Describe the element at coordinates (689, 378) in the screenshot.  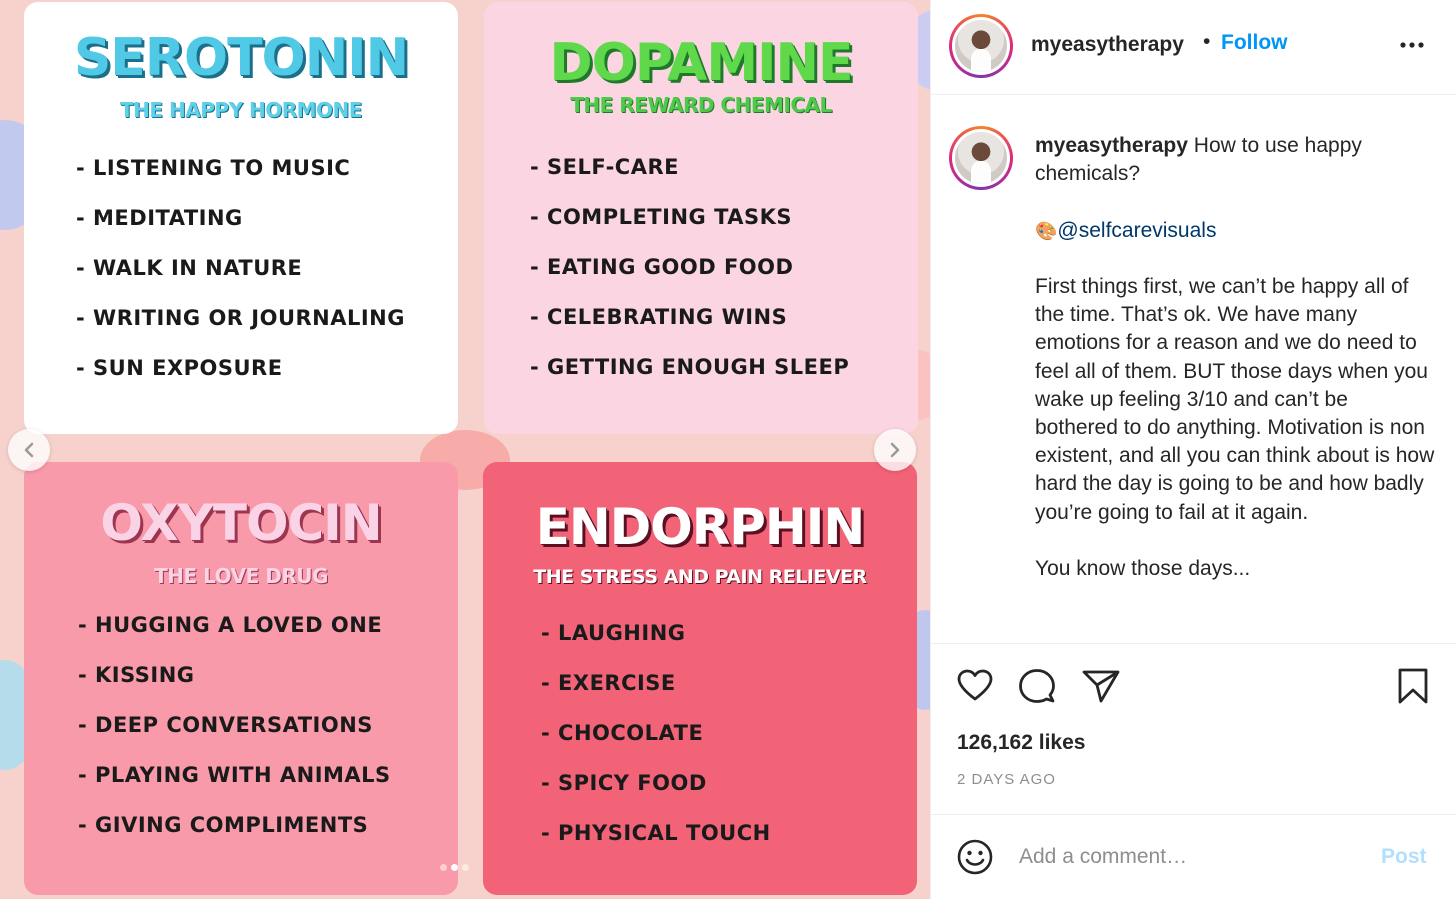
I see `list-item: GETTING ENOUGH SLEEP` at that location.